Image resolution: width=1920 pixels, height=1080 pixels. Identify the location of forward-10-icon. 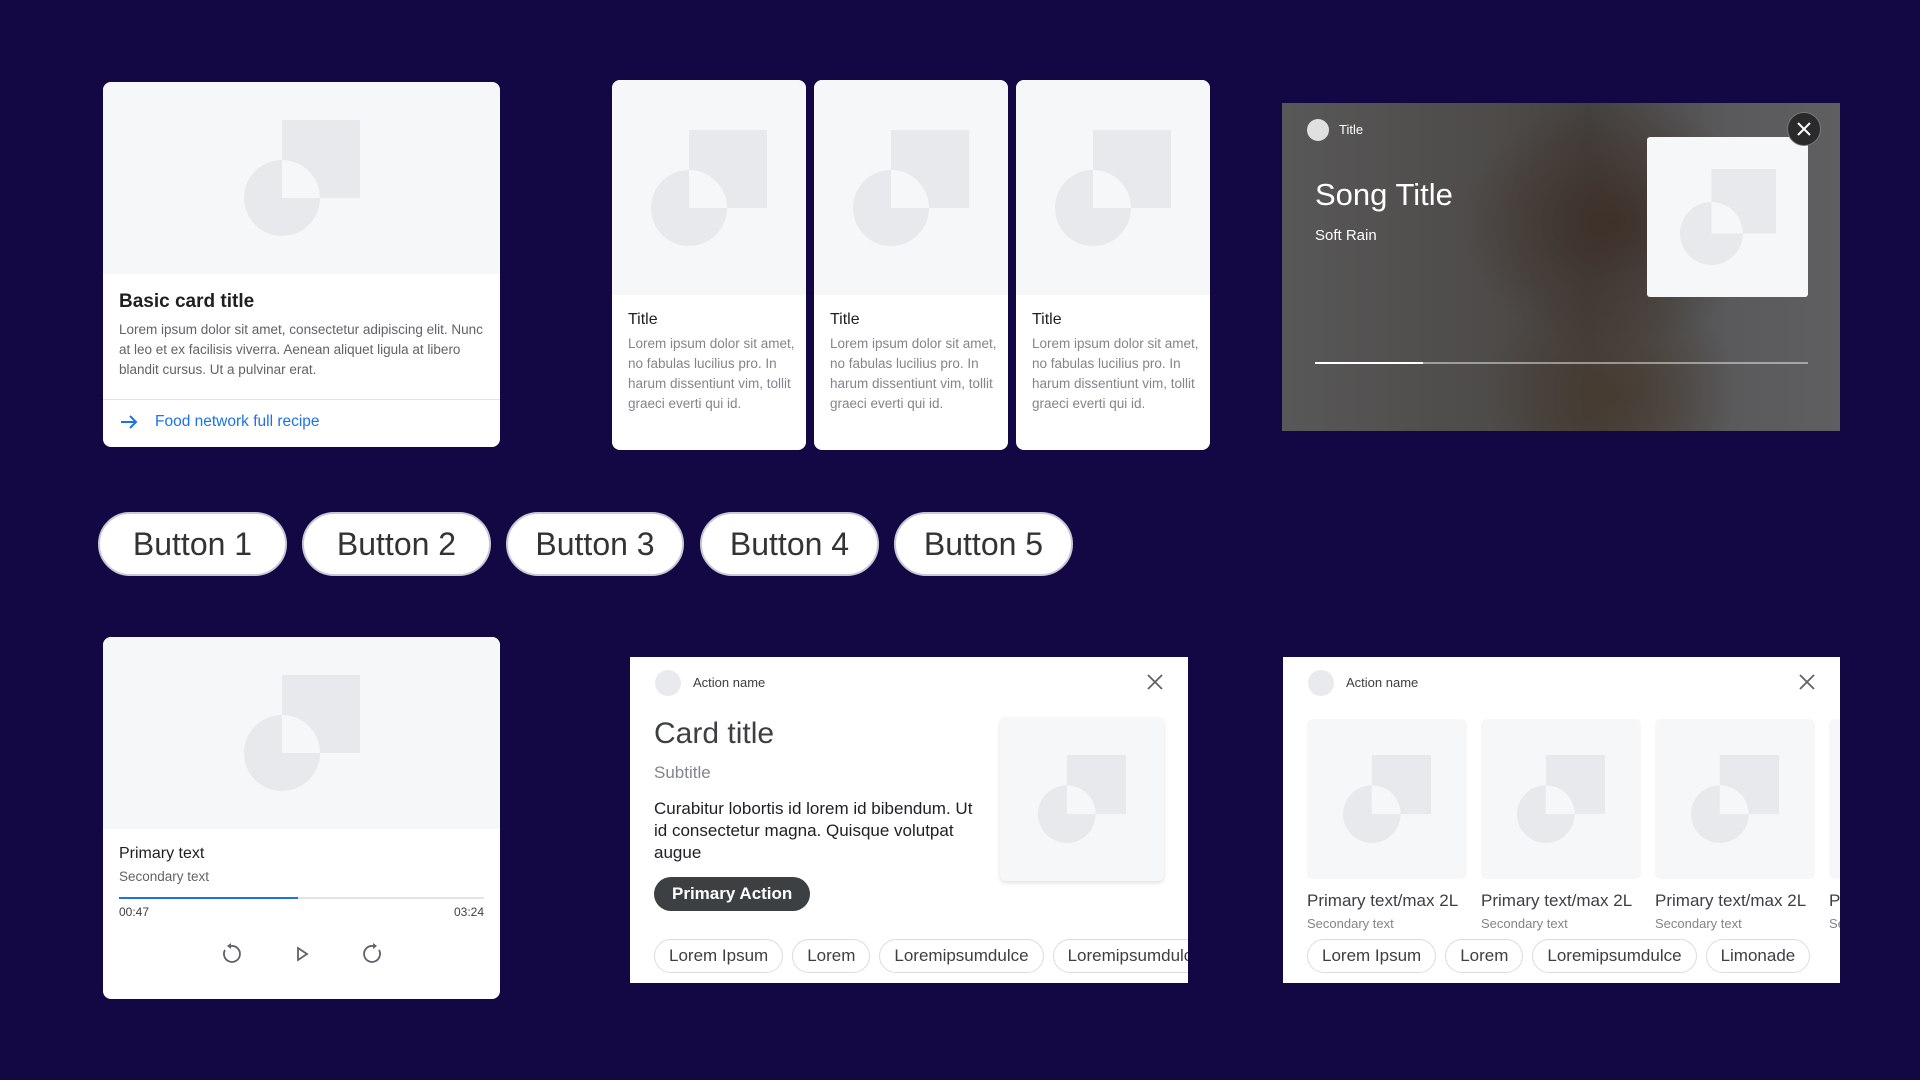
(373, 954).